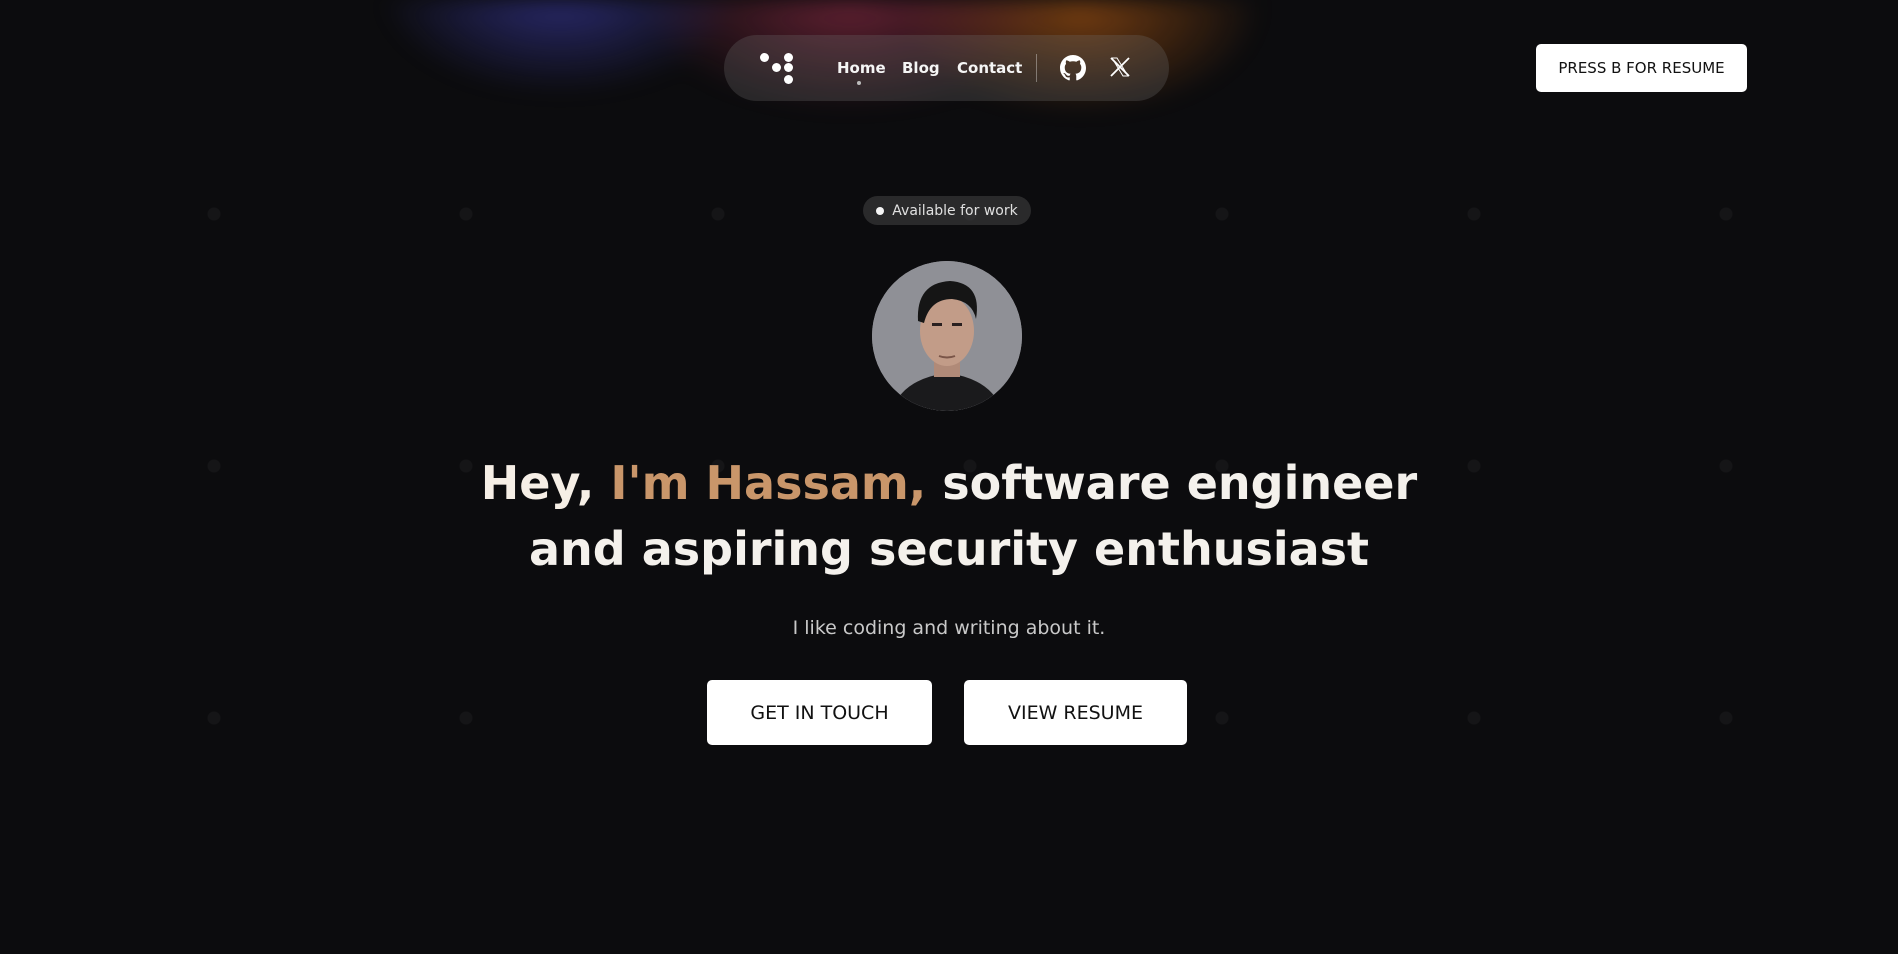 Image resolution: width=1898 pixels, height=954 pixels. What do you see at coordinates (947, 336) in the screenshot?
I see `avatar` at bounding box center [947, 336].